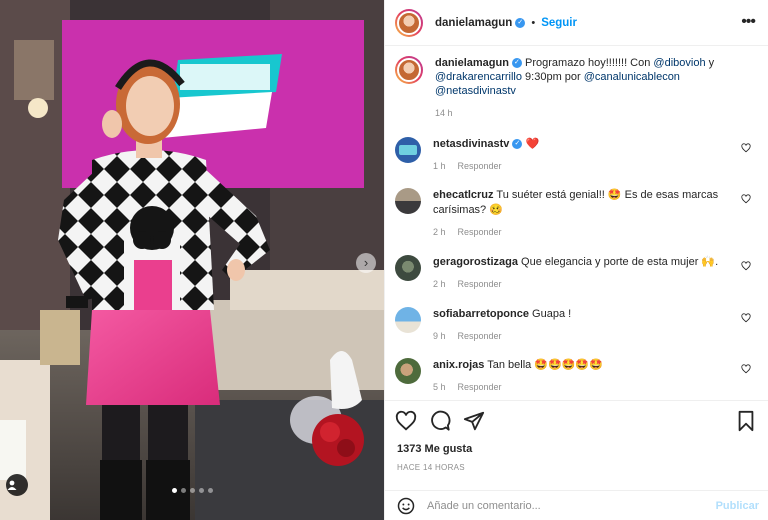  I want to click on comment-item: netasdivinastv ✓ ❤️ 1 h Responder, so click(577, 155).